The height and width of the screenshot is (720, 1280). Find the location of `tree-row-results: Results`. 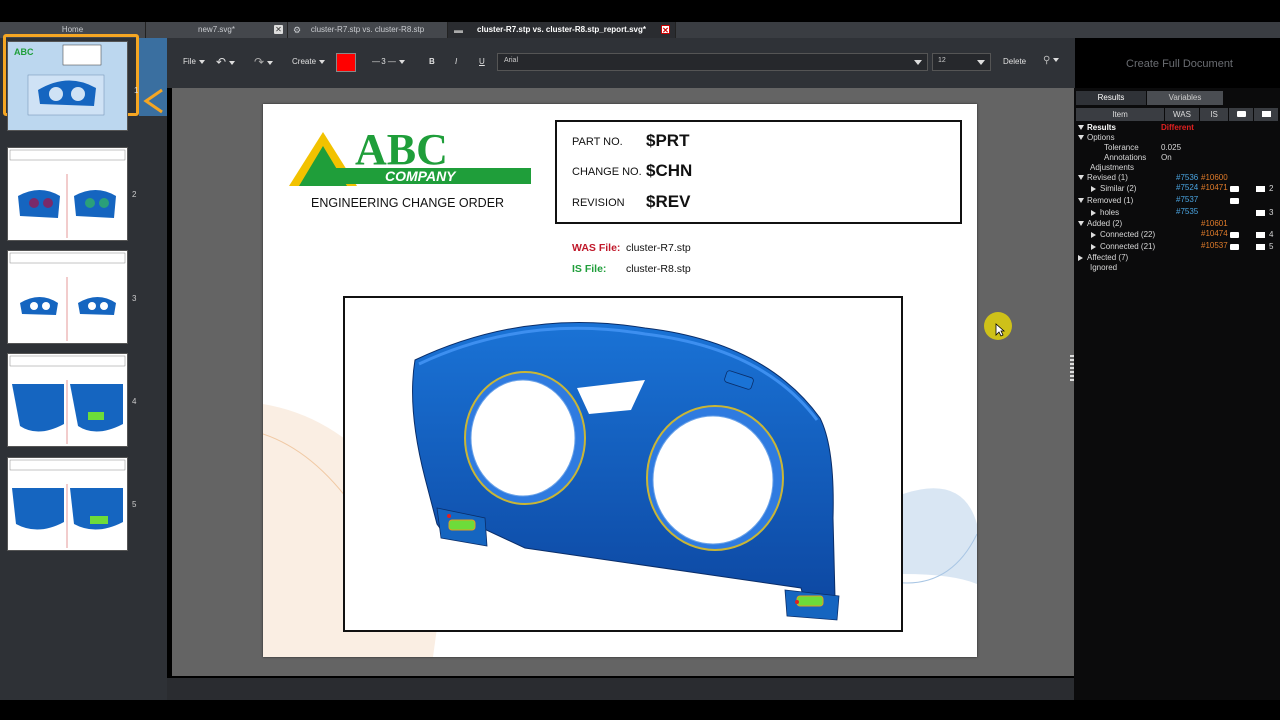

tree-row-results: Results is located at coordinates (1097, 127).